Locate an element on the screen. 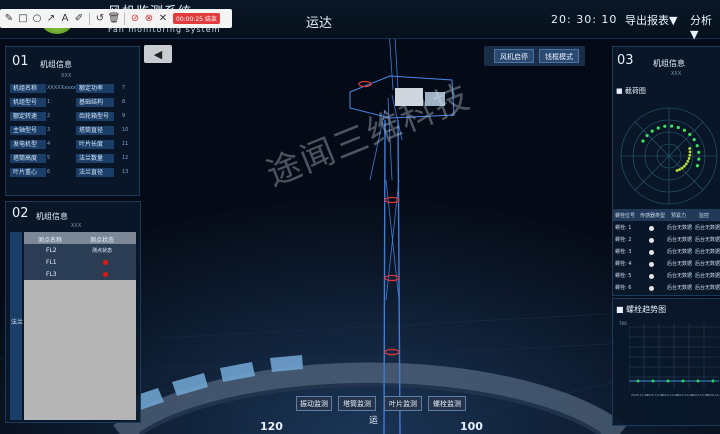 The width and height of the screenshot is (720, 434). start-stop-mode-button: 风机启停 is located at coordinates (514, 56).